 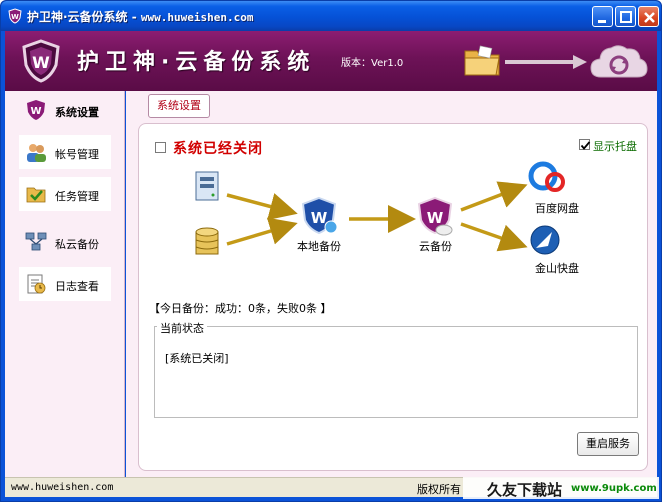 I want to click on local-backup-icon: W, so click(x=319, y=215).